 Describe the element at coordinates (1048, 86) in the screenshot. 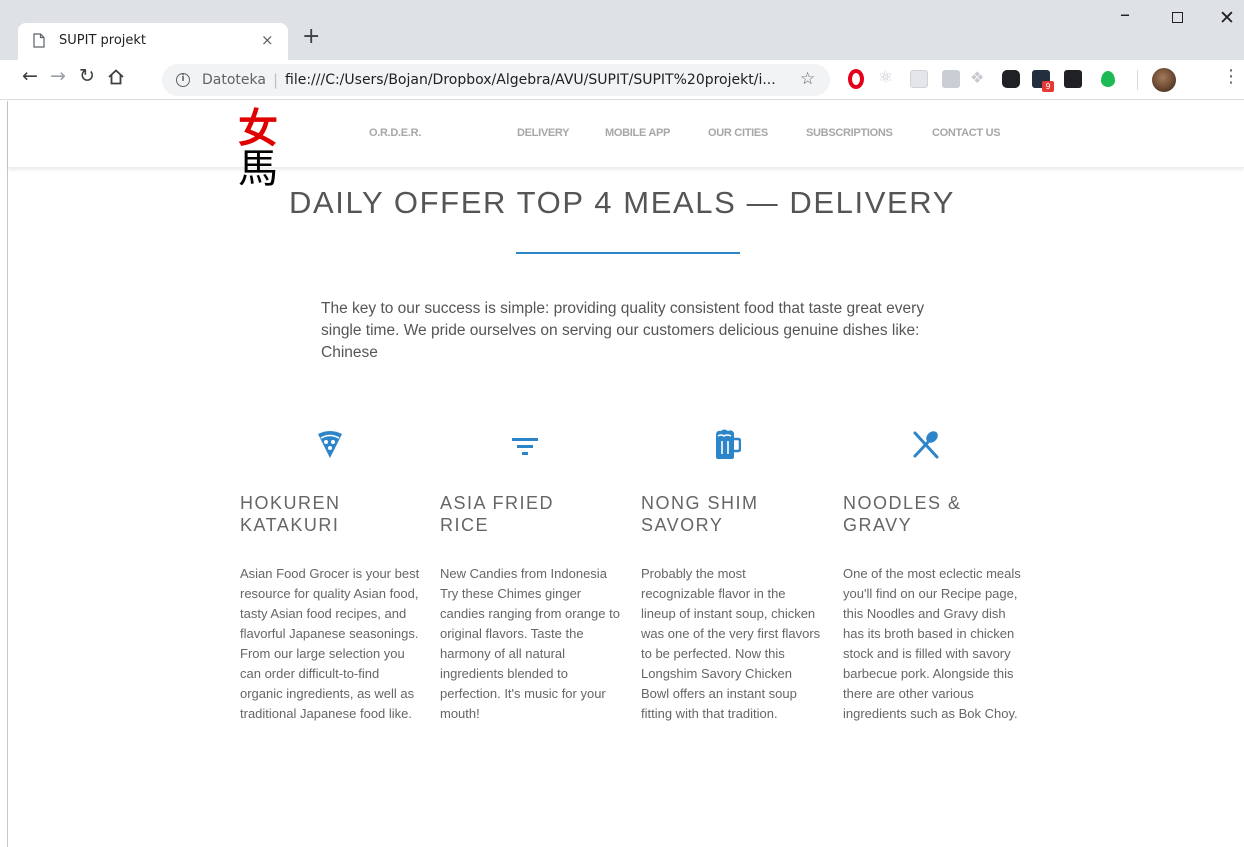

I see `notification-badge: 9` at that location.